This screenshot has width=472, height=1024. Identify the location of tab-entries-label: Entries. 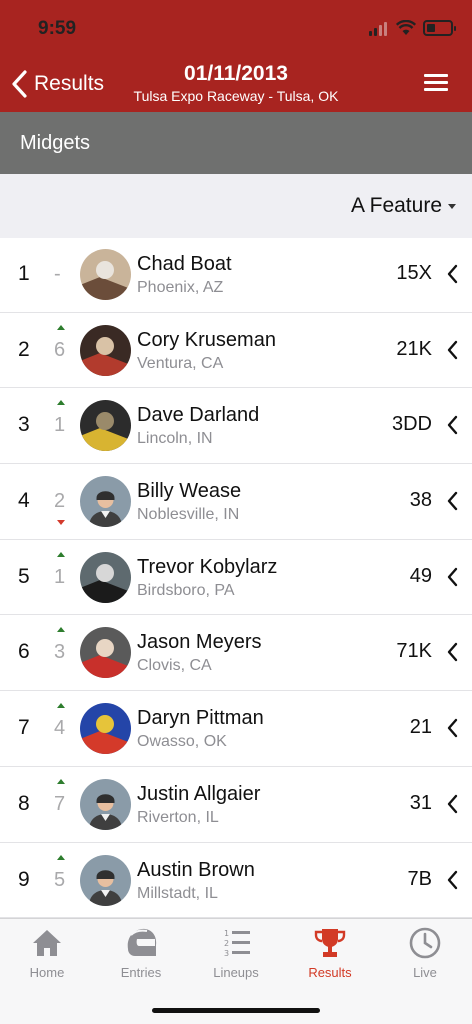
(141, 972).